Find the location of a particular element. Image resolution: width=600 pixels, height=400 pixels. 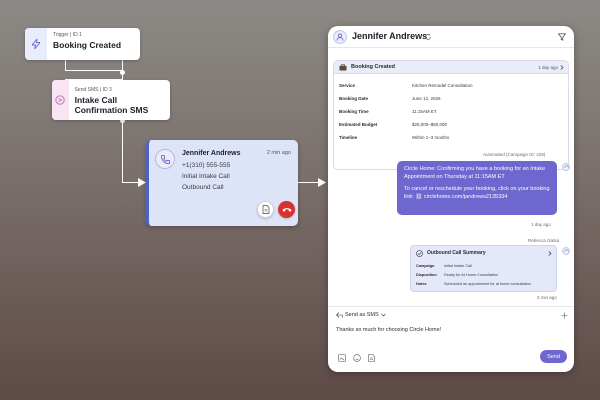

message-input: Thanks so much for choosing Circle Home! is located at coordinates (388, 330).